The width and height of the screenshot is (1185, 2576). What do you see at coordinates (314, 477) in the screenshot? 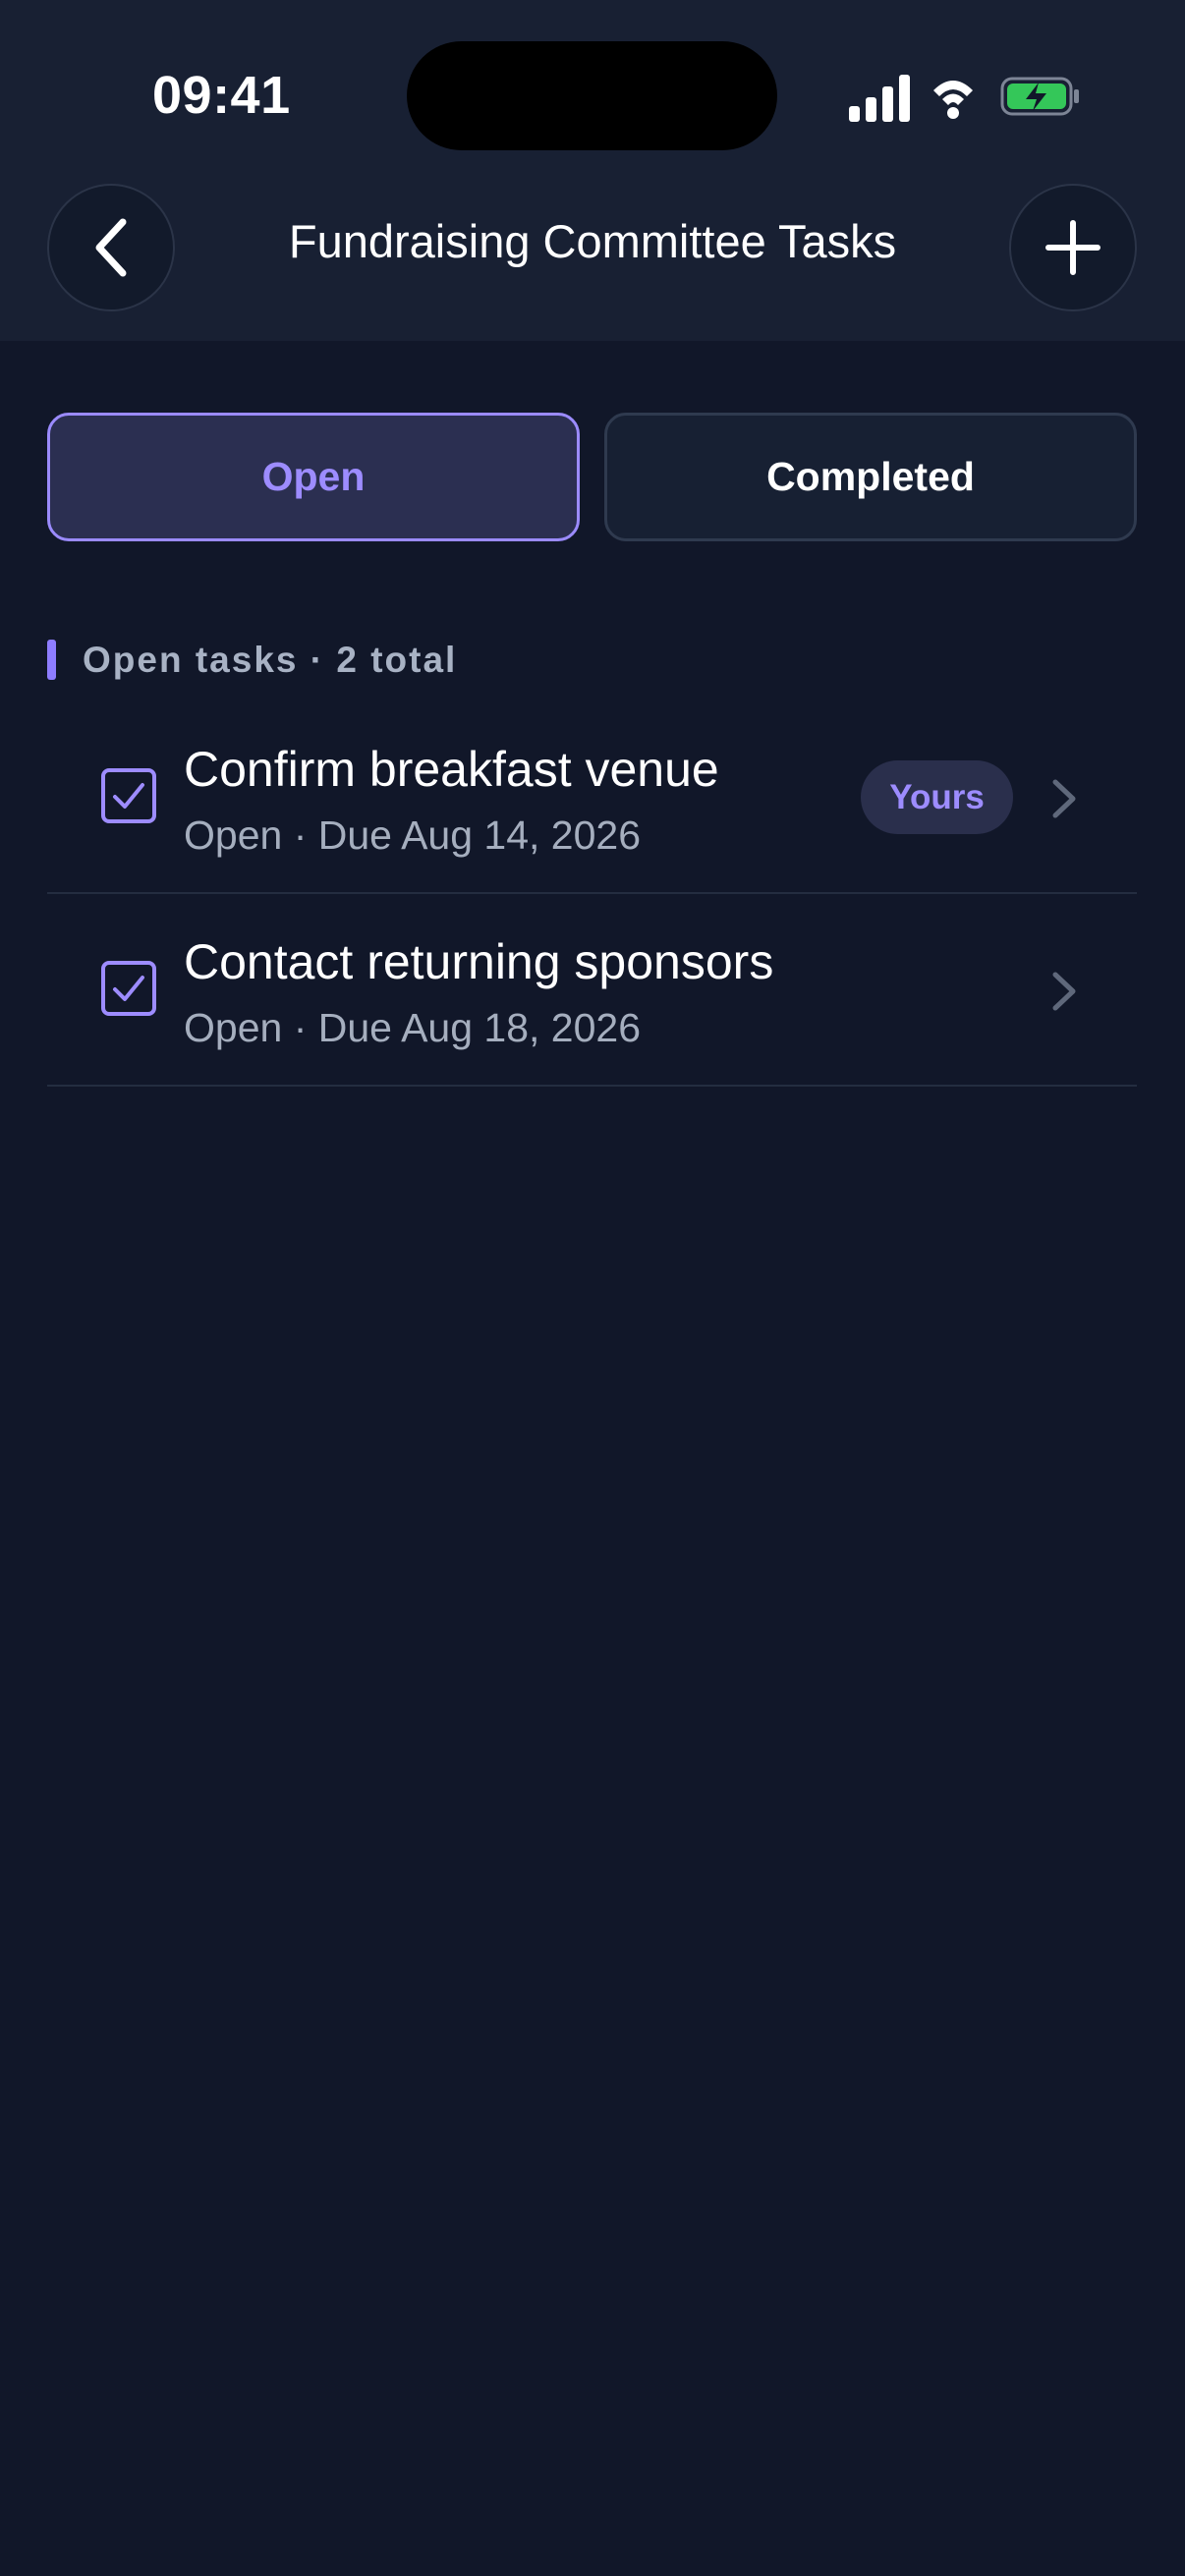
I see `tab-open: Open` at bounding box center [314, 477].